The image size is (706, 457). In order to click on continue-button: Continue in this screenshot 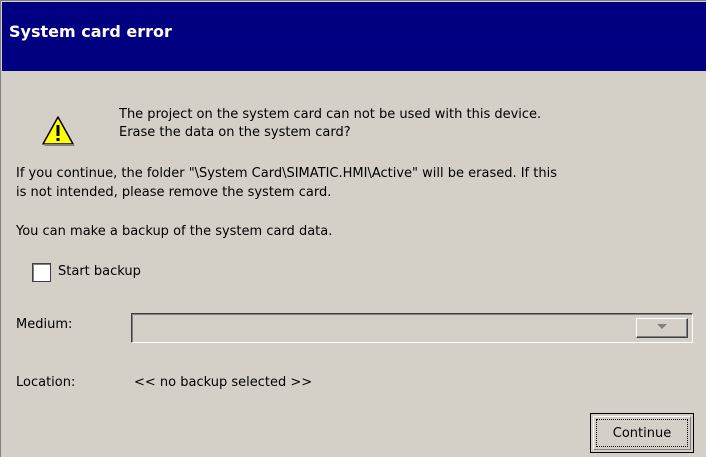, I will do `click(642, 433)`.